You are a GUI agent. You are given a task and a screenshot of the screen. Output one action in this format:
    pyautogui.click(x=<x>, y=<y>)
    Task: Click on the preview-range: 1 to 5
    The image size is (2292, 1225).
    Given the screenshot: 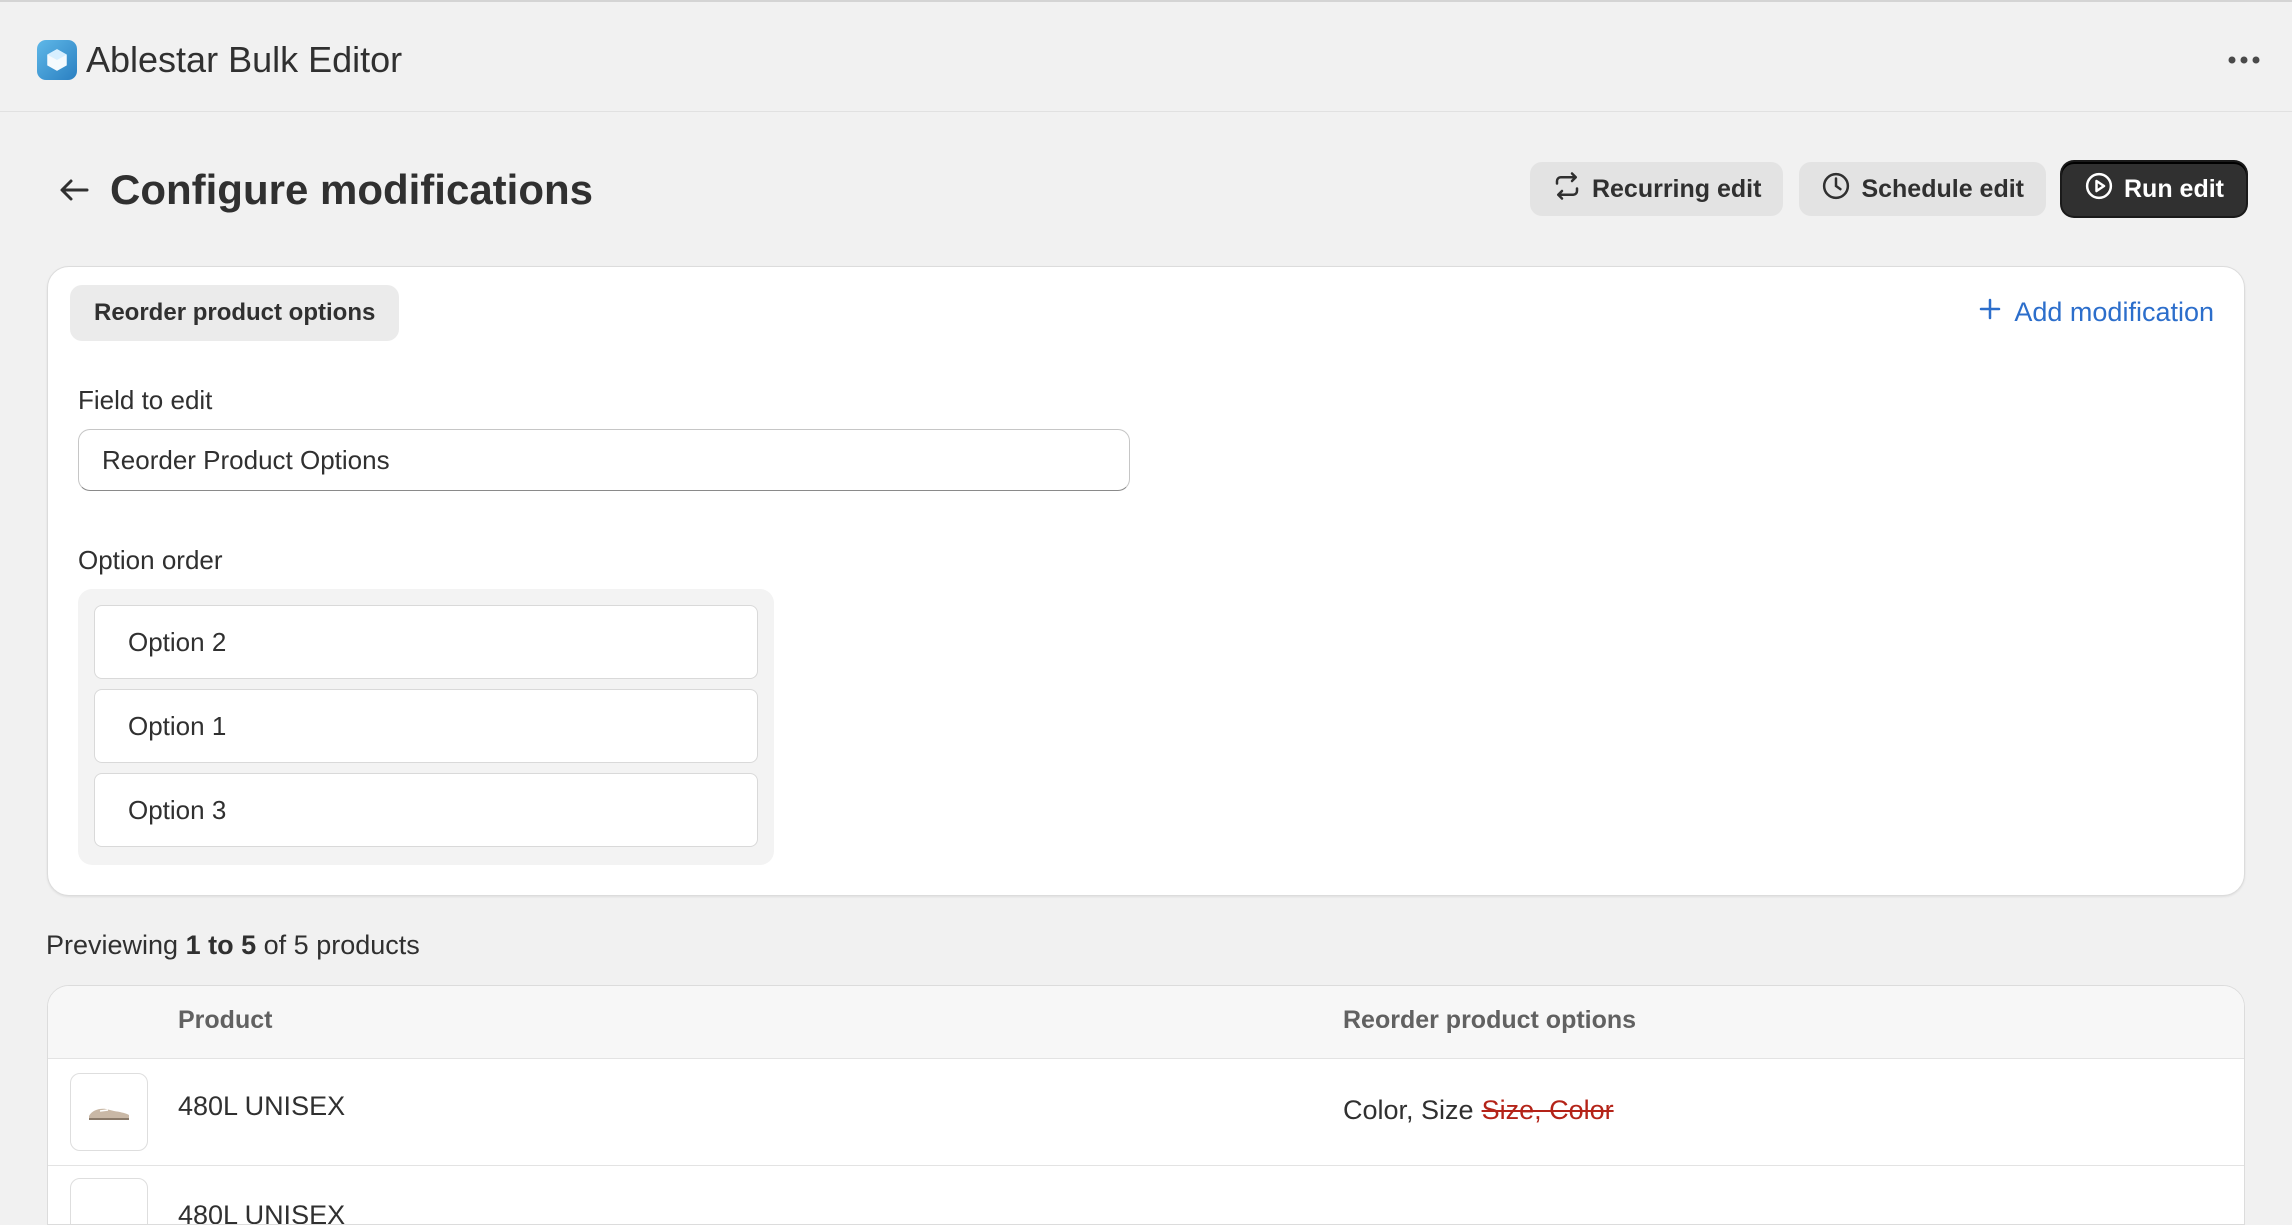 What is the action you would take?
    pyautogui.click(x=221, y=945)
    